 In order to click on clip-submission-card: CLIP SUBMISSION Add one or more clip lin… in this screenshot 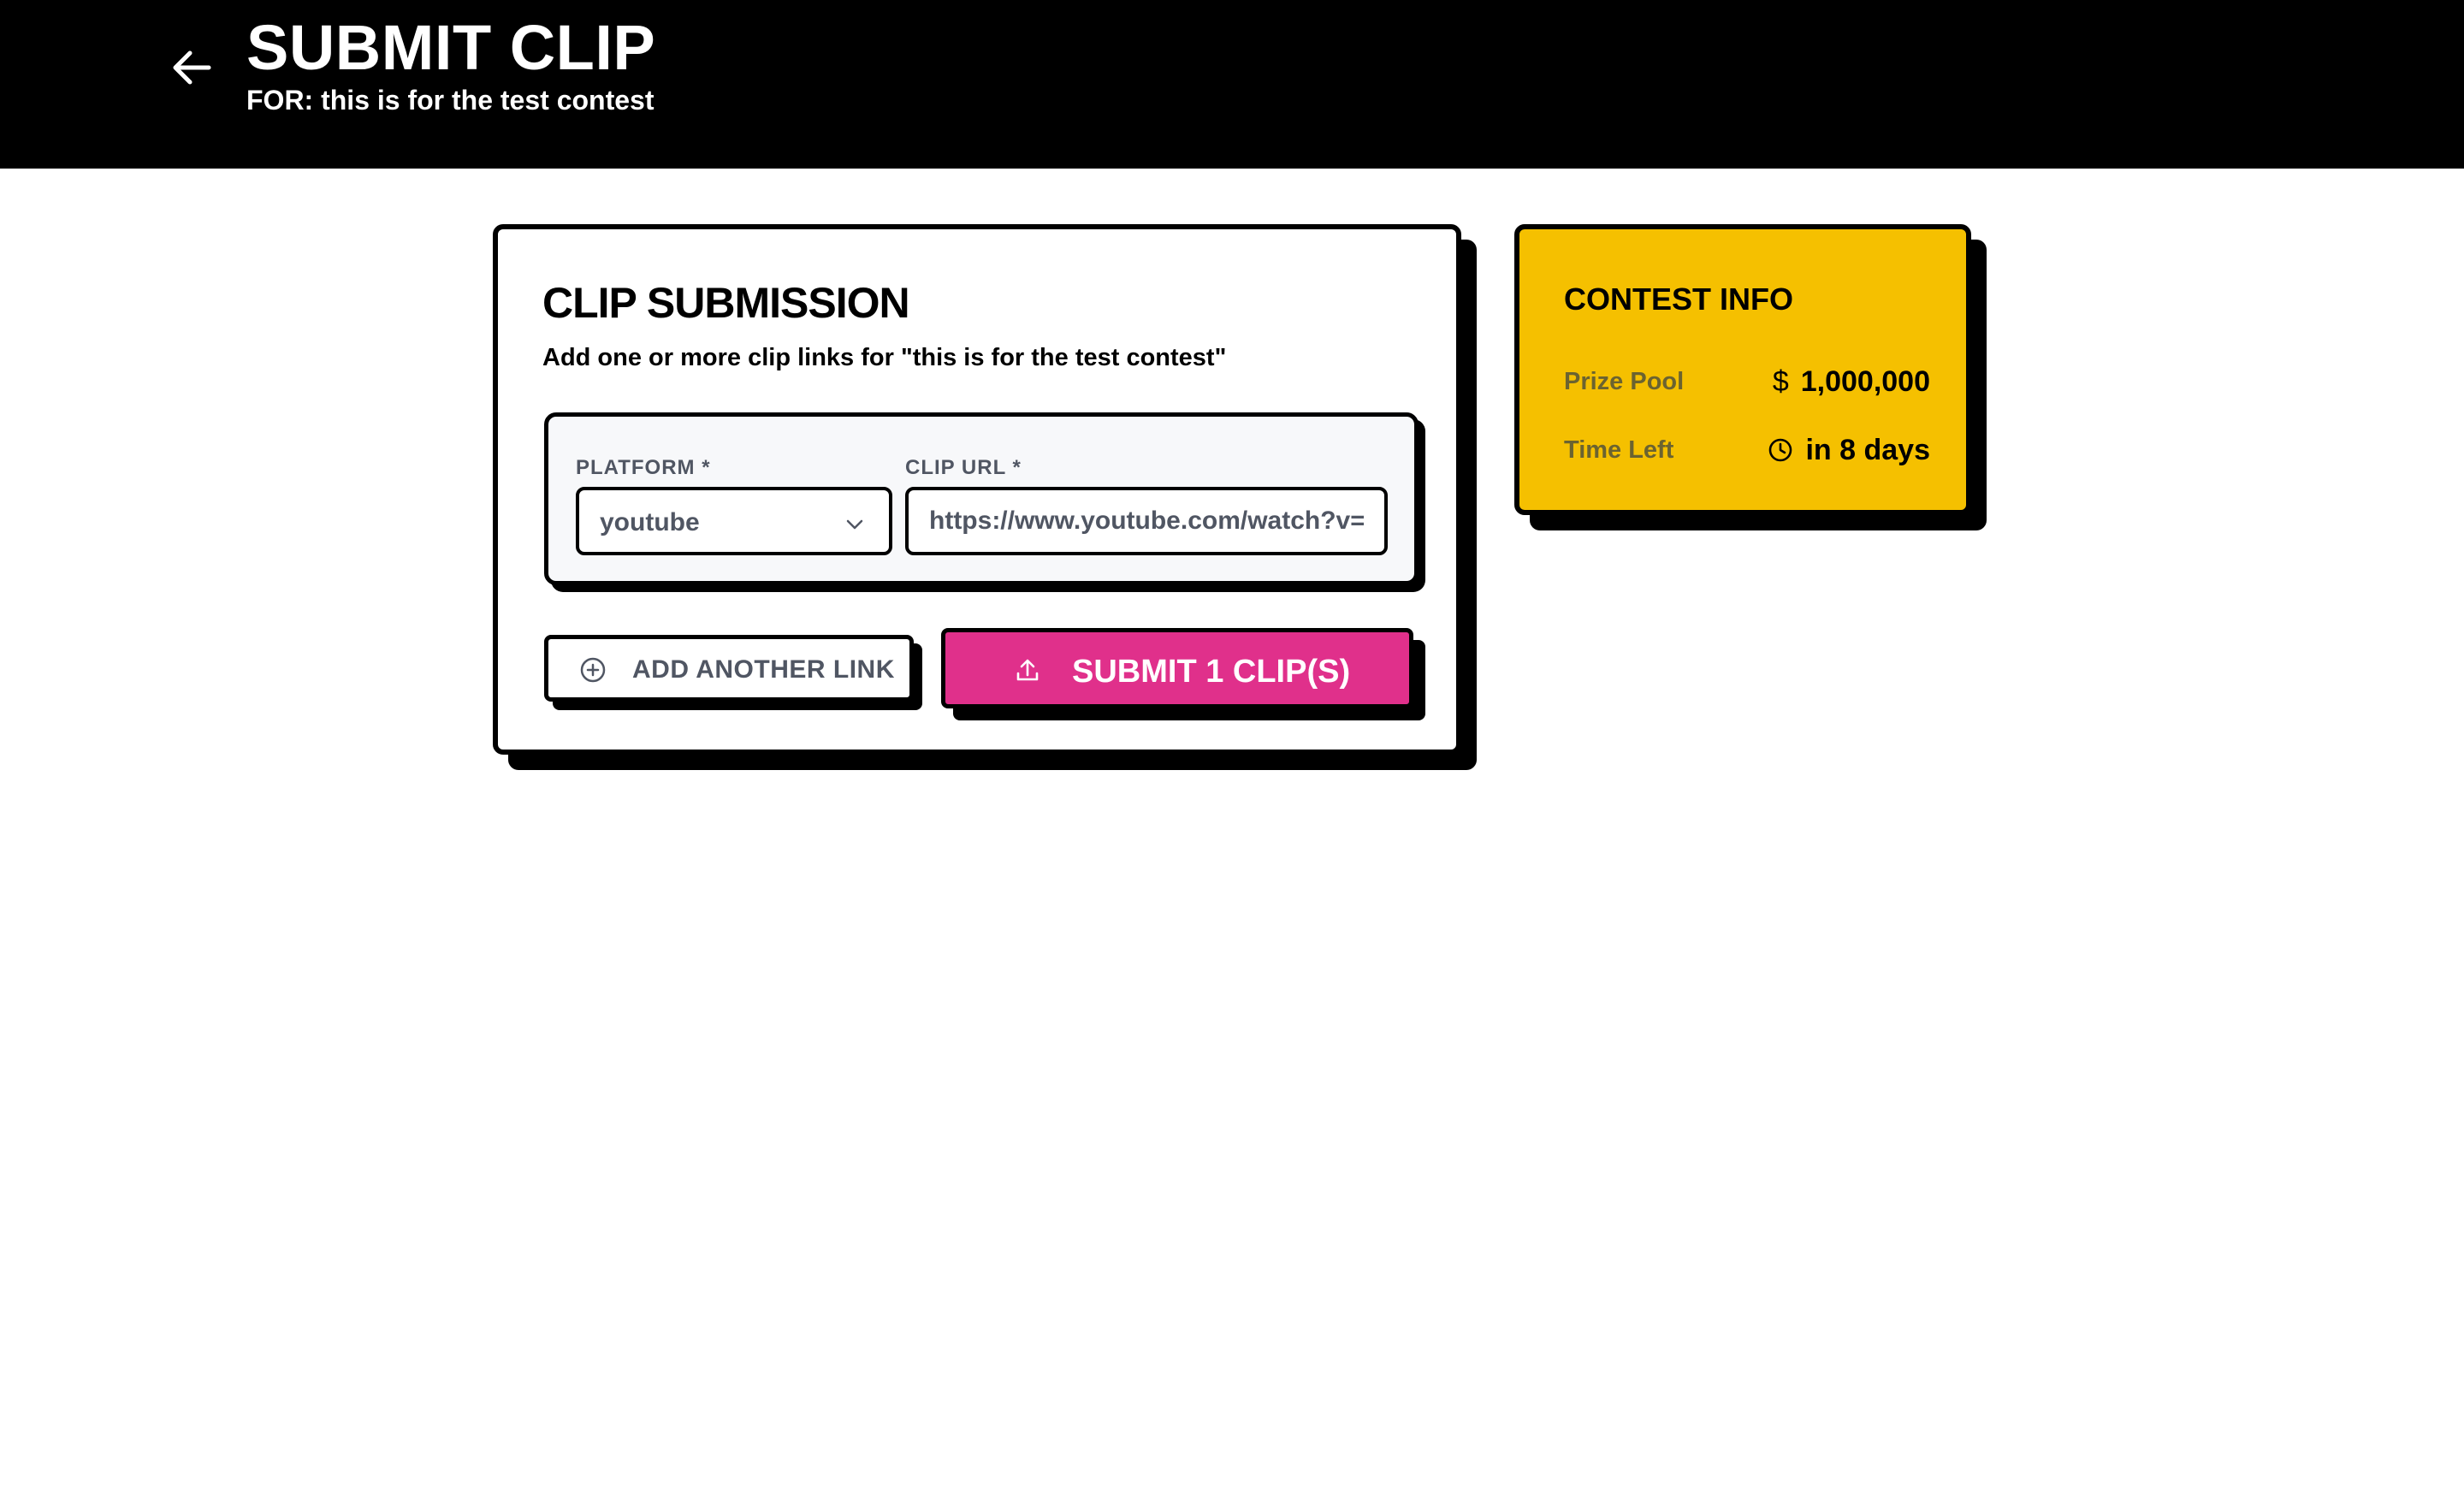, I will do `click(977, 490)`.